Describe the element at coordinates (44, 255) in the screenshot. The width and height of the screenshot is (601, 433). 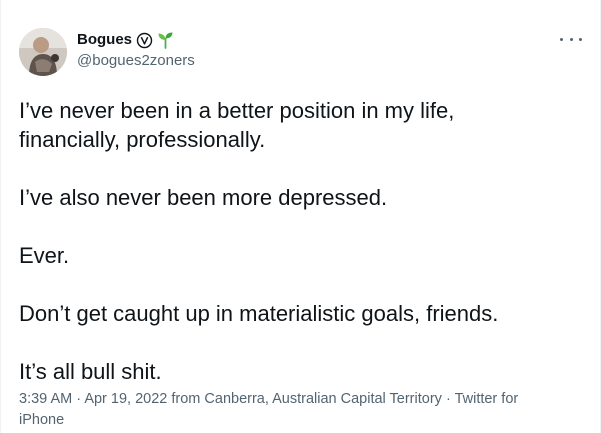
I see `tweet-paragraph: Ever.` at that location.